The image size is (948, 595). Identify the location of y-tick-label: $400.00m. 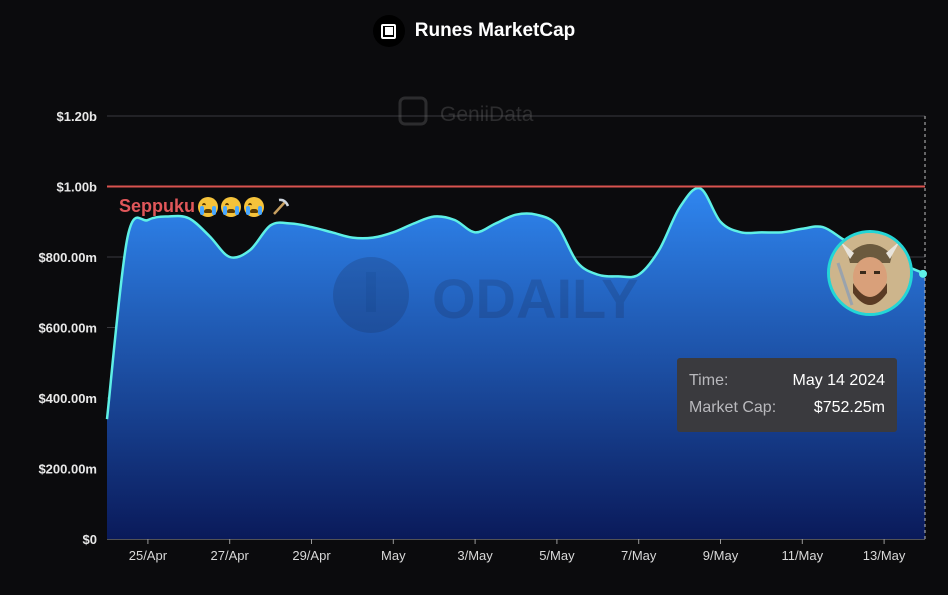
(67, 398).